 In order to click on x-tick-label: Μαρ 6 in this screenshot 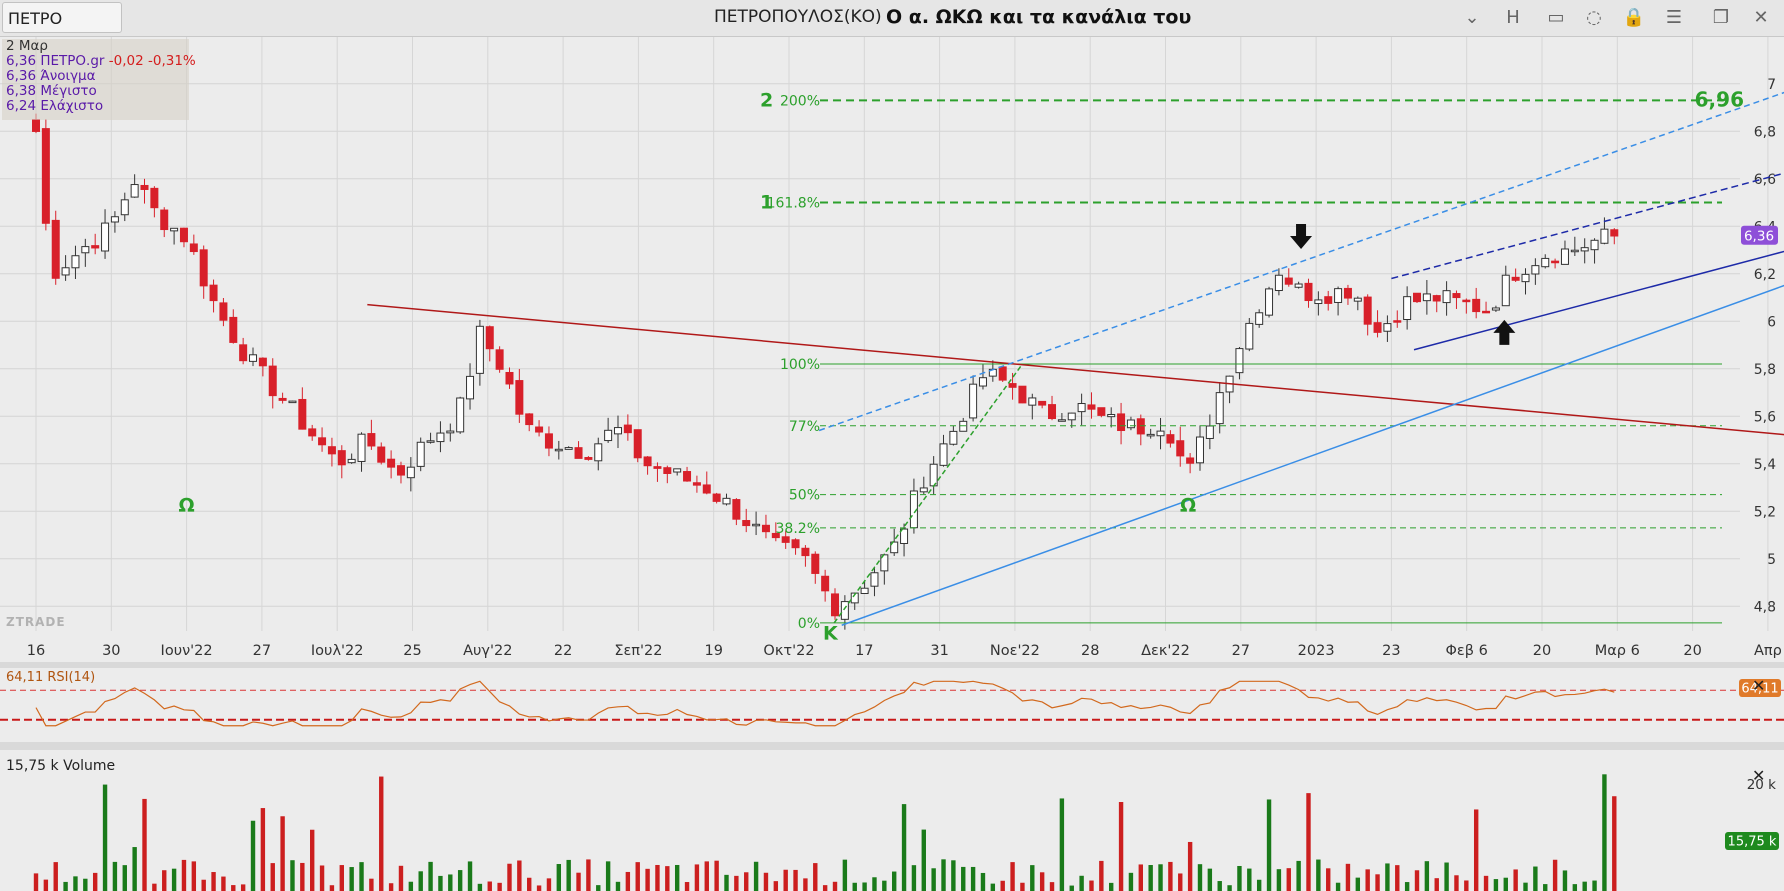, I will do `click(1617, 651)`.